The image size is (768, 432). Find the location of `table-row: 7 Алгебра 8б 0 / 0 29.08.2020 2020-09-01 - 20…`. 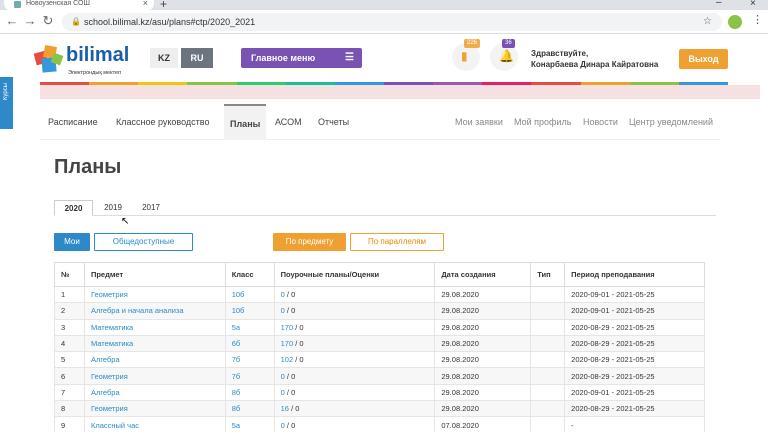

table-row: 7 Алгебра 8б 0 / 0 29.08.2020 2020-09-01 - 20… is located at coordinates (379, 392).